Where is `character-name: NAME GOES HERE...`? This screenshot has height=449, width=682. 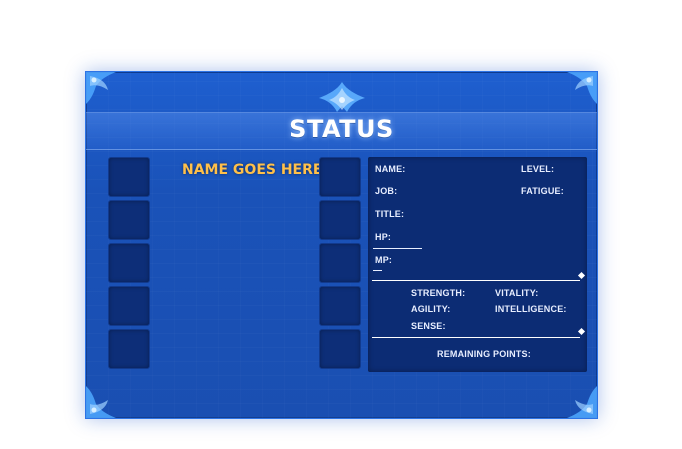 character-name: NAME GOES HERE... is located at coordinates (260, 170).